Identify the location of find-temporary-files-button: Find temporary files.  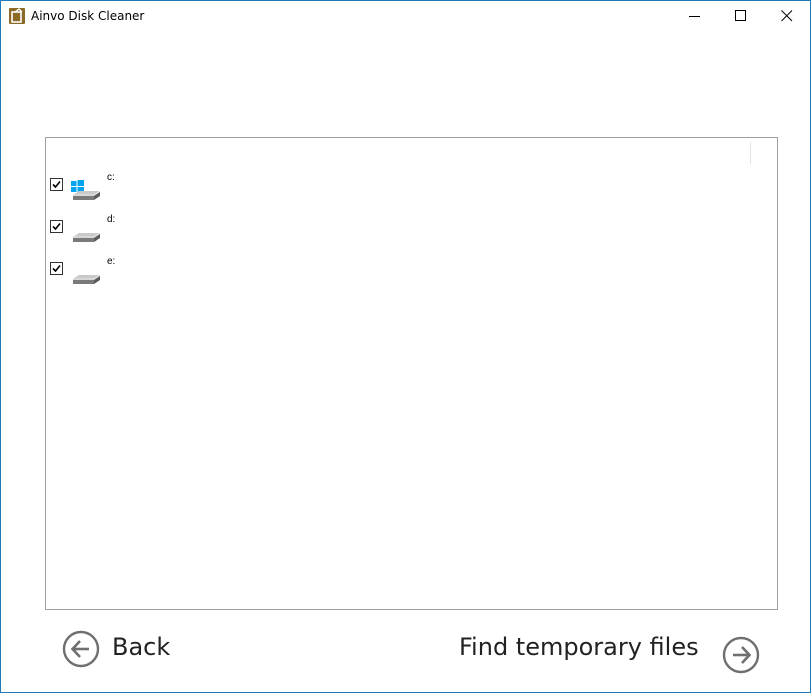
(611, 653).